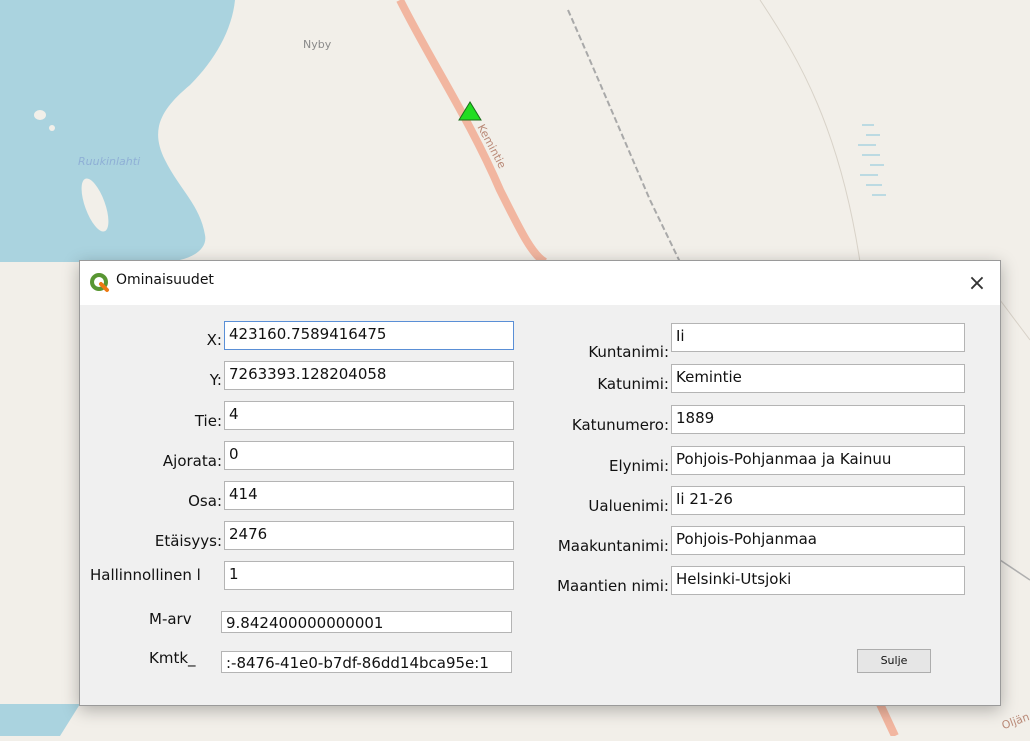 This screenshot has height=741, width=1030. Describe the element at coordinates (638, 466) in the screenshot. I see `label-elynimi: Elynimi:` at that location.